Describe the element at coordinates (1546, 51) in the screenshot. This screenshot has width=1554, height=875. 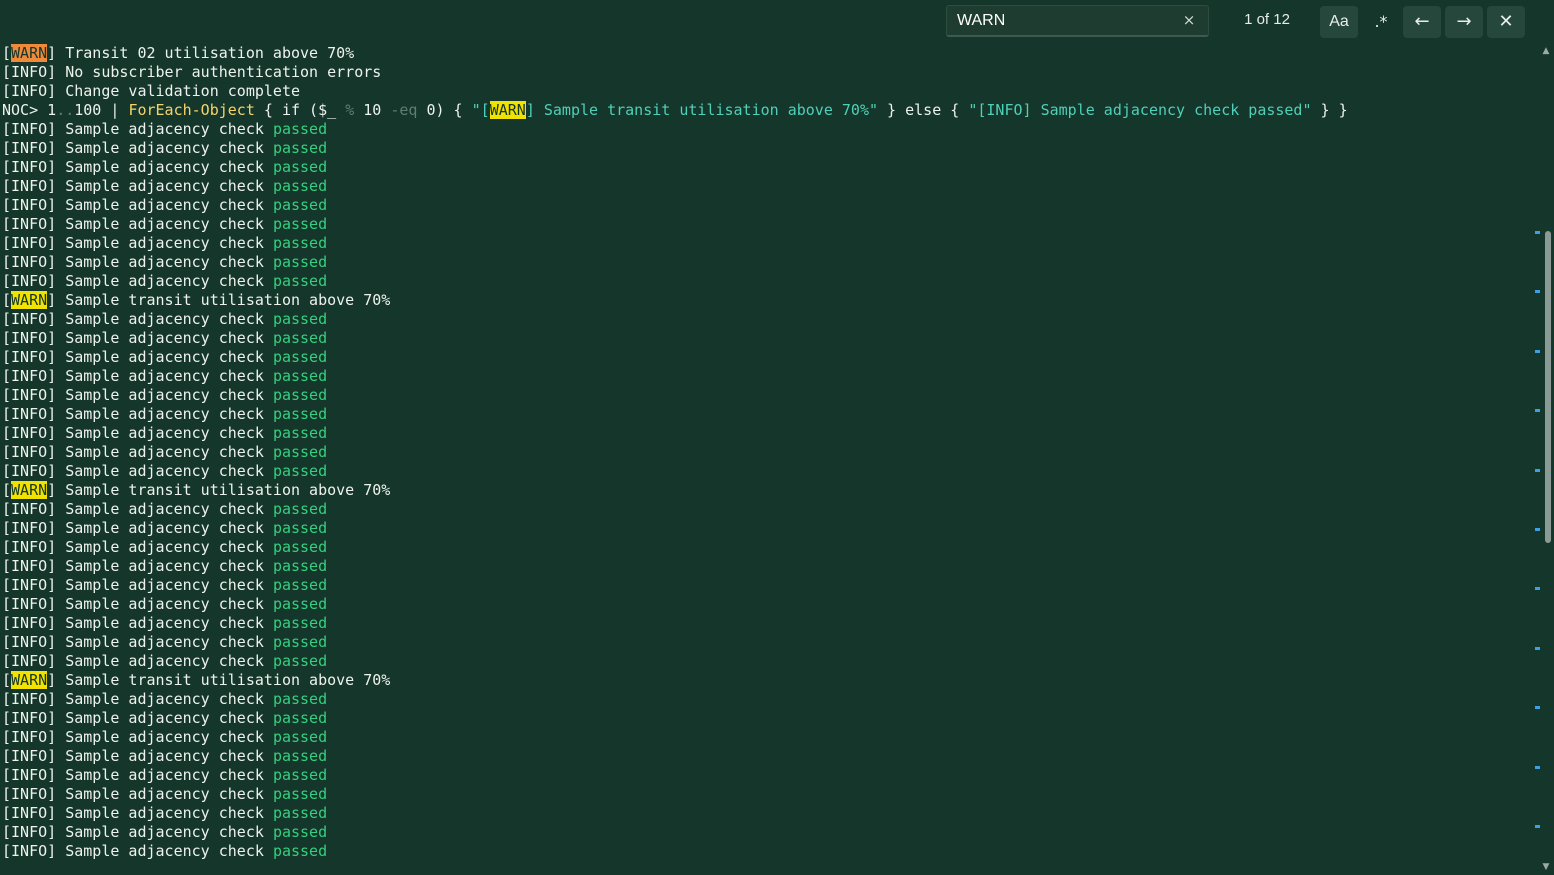
I see `scroll-up-icon: ▲` at that location.